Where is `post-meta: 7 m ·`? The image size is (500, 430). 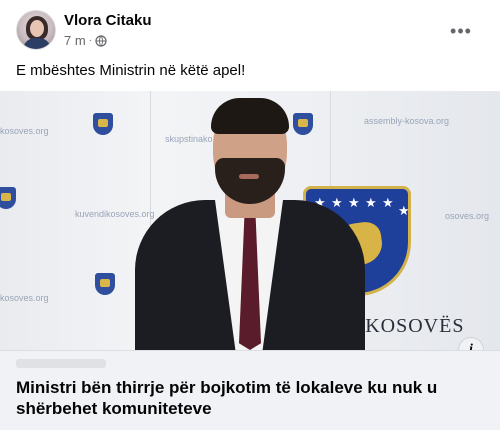 post-meta: 7 m · is located at coordinates (85, 40).